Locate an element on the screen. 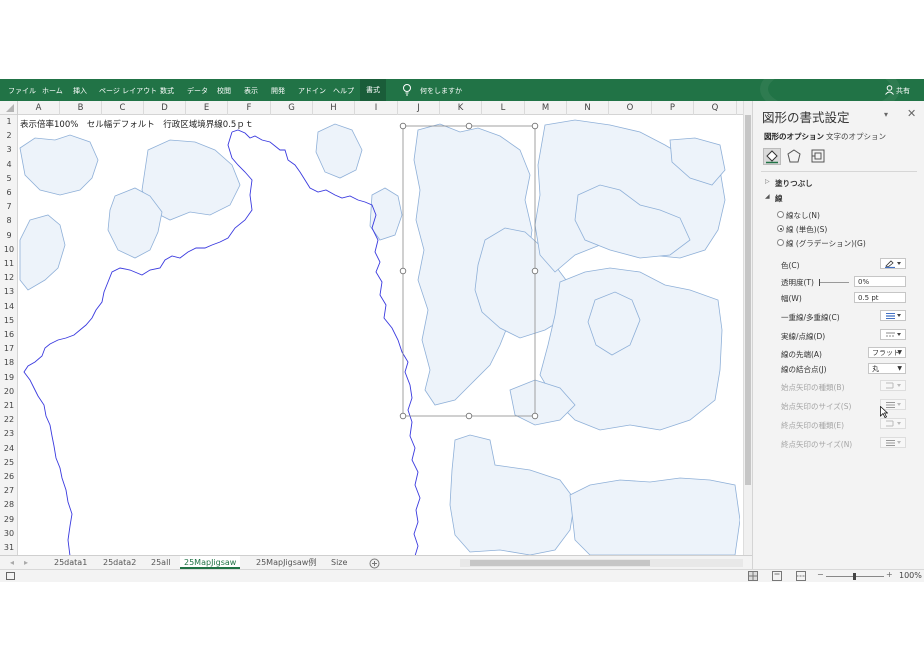 The height and width of the screenshot is (660, 924). horizontal-scroll-thumb is located at coordinates (560, 563).